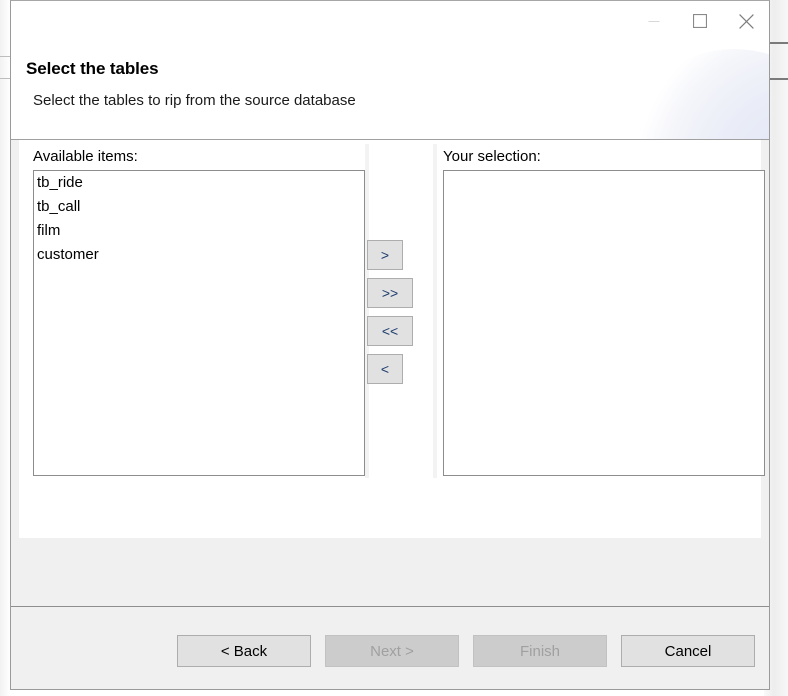 The image size is (788, 696). Describe the element at coordinates (688, 651) in the screenshot. I see `cancel-button: Cancel` at that location.